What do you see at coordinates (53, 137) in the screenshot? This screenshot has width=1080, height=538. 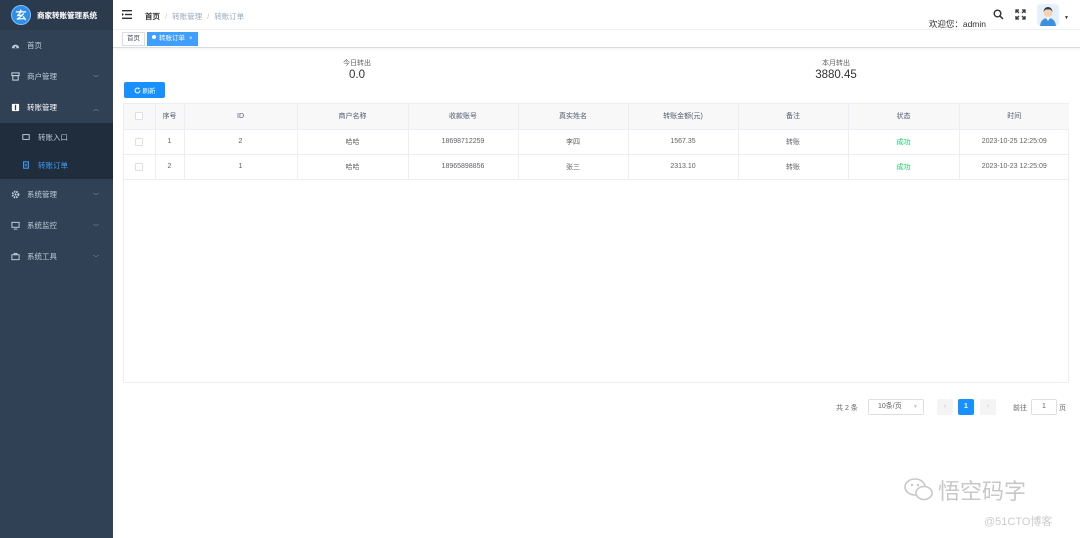 I see `sidebar-item-label: 转账入口` at bounding box center [53, 137].